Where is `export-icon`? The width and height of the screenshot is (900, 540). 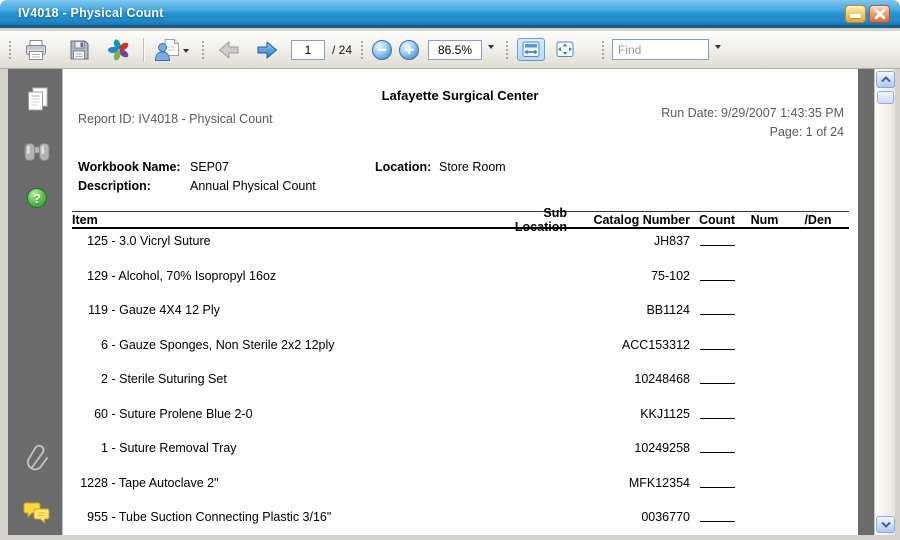
export-icon is located at coordinates (166, 49).